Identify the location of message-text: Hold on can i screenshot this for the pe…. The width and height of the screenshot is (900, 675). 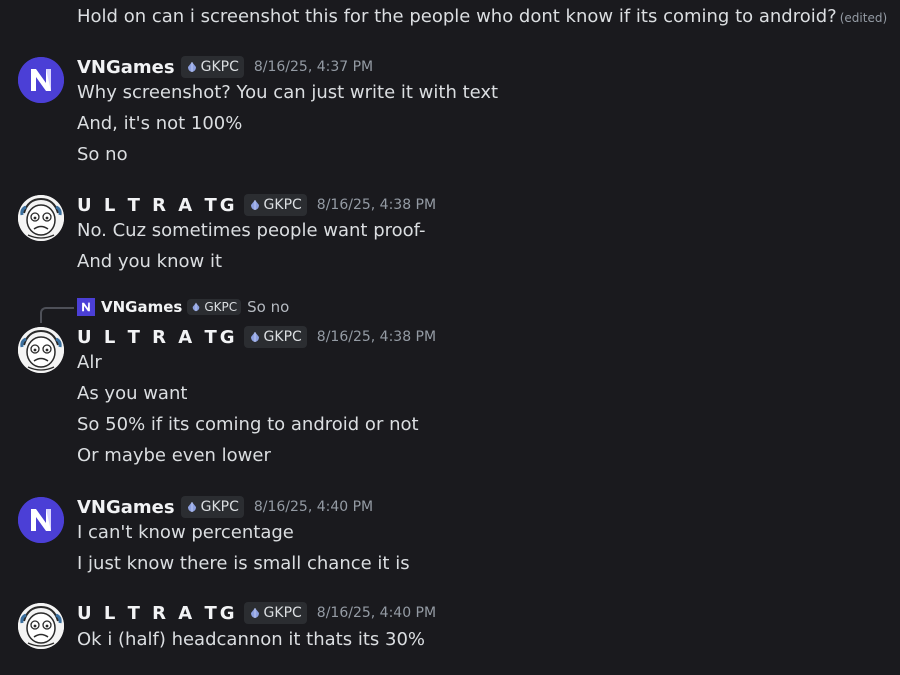
(457, 16).